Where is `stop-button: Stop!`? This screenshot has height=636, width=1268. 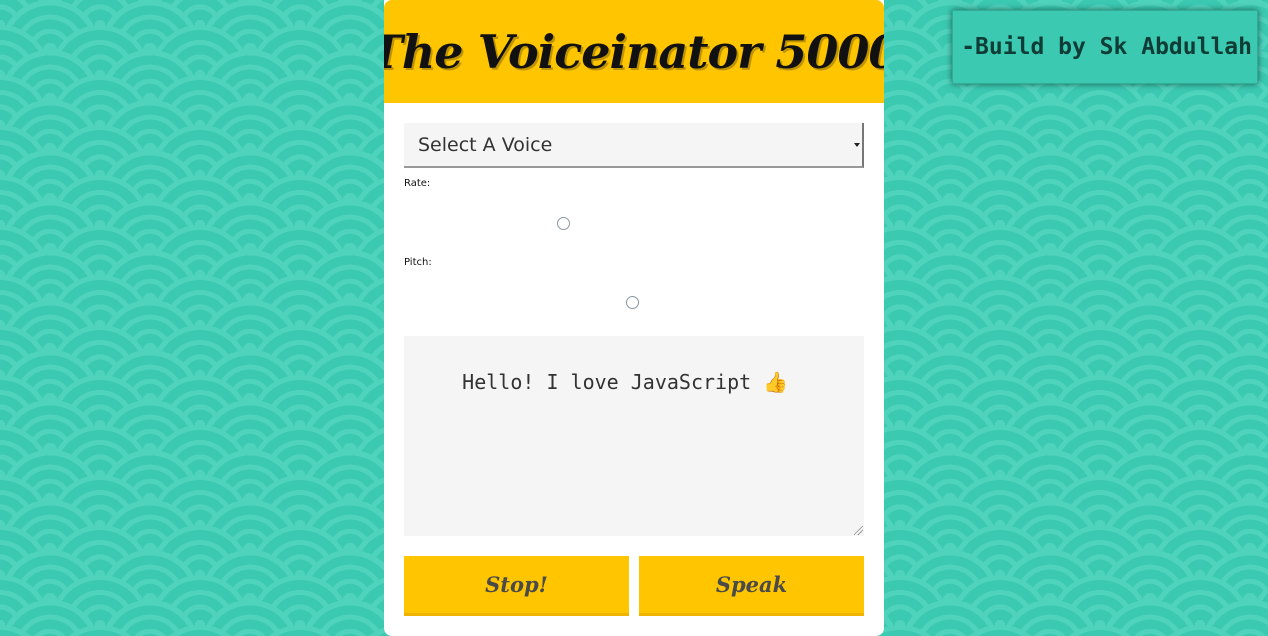 stop-button: Stop! is located at coordinates (516, 586).